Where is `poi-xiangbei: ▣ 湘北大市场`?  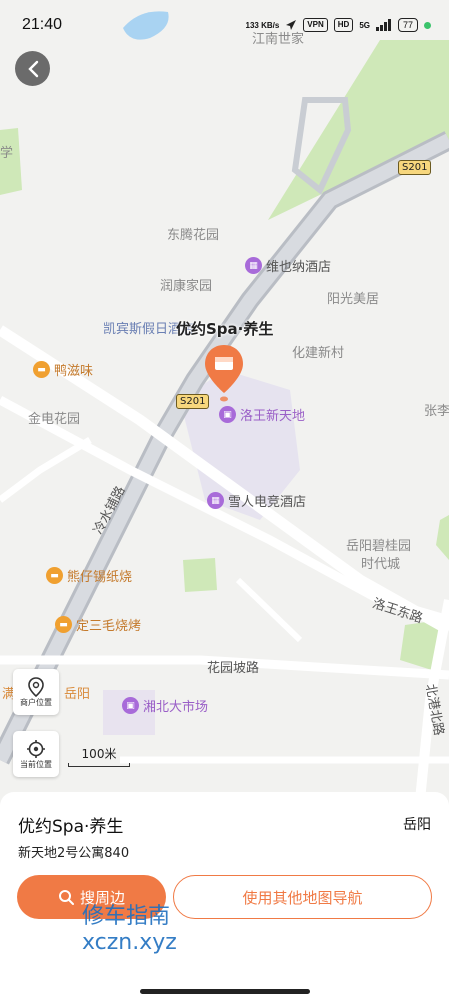 poi-xiangbei: ▣ 湘北大市场 is located at coordinates (165, 705).